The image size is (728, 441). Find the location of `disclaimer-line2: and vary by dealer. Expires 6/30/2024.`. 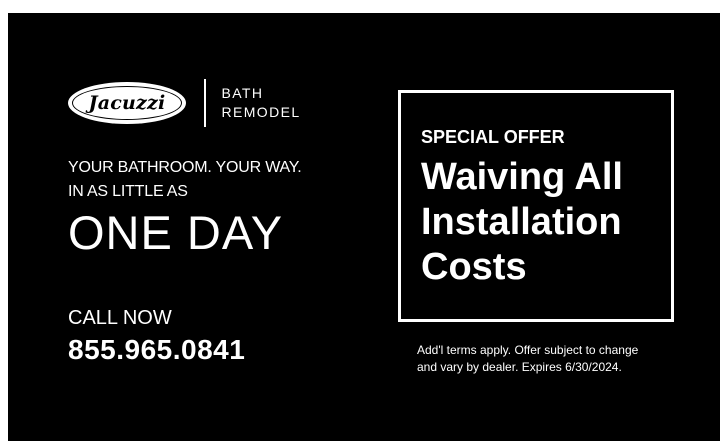

disclaimer-line2: and vary by dealer. Expires 6/30/2024. is located at coordinates (519, 367).